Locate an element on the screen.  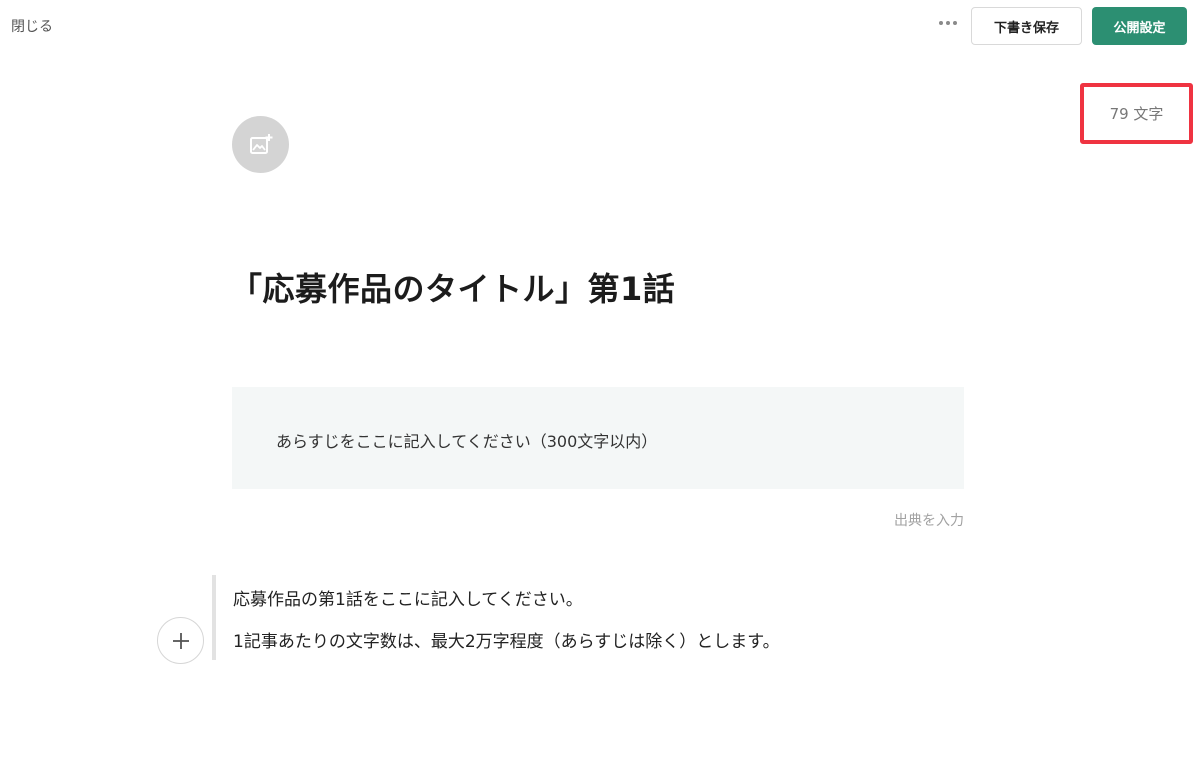
synopsis-text: あらすじをここに記入してください（300文字以内） is located at coordinates (467, 441).